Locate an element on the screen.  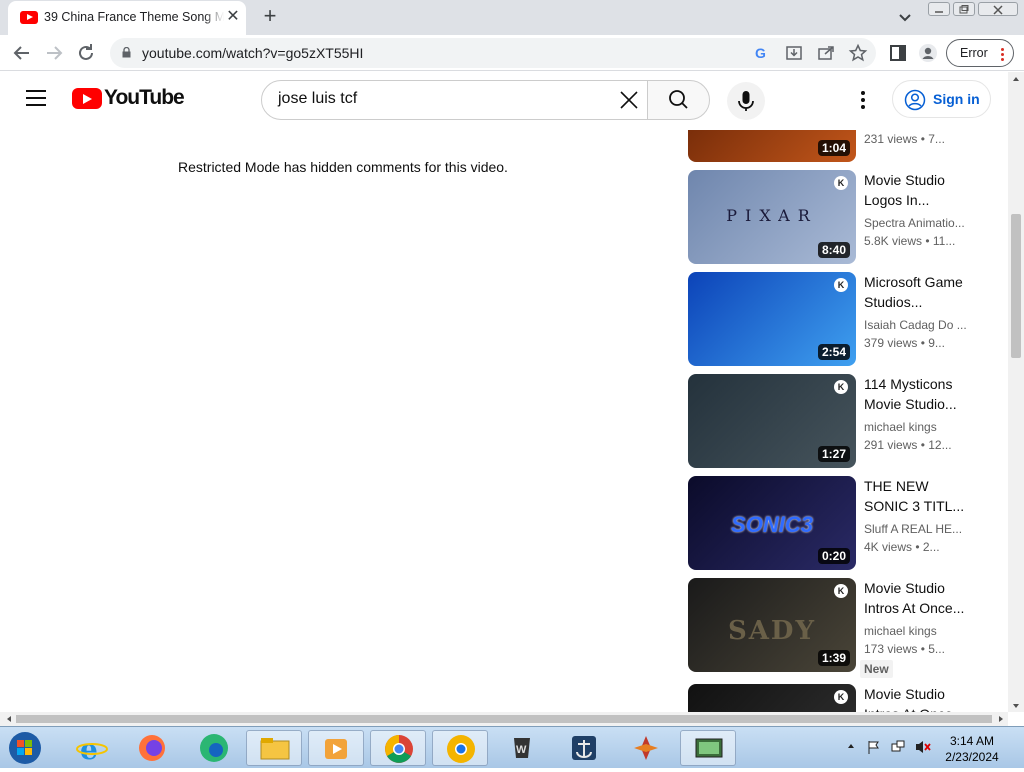
edge-icon is located at coordinates (214, 748).